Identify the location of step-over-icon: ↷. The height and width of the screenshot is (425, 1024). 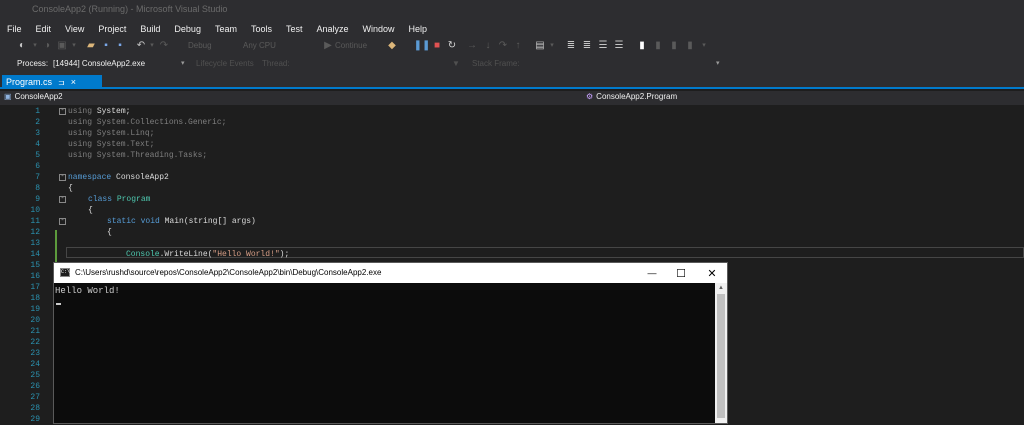
(503, 46).